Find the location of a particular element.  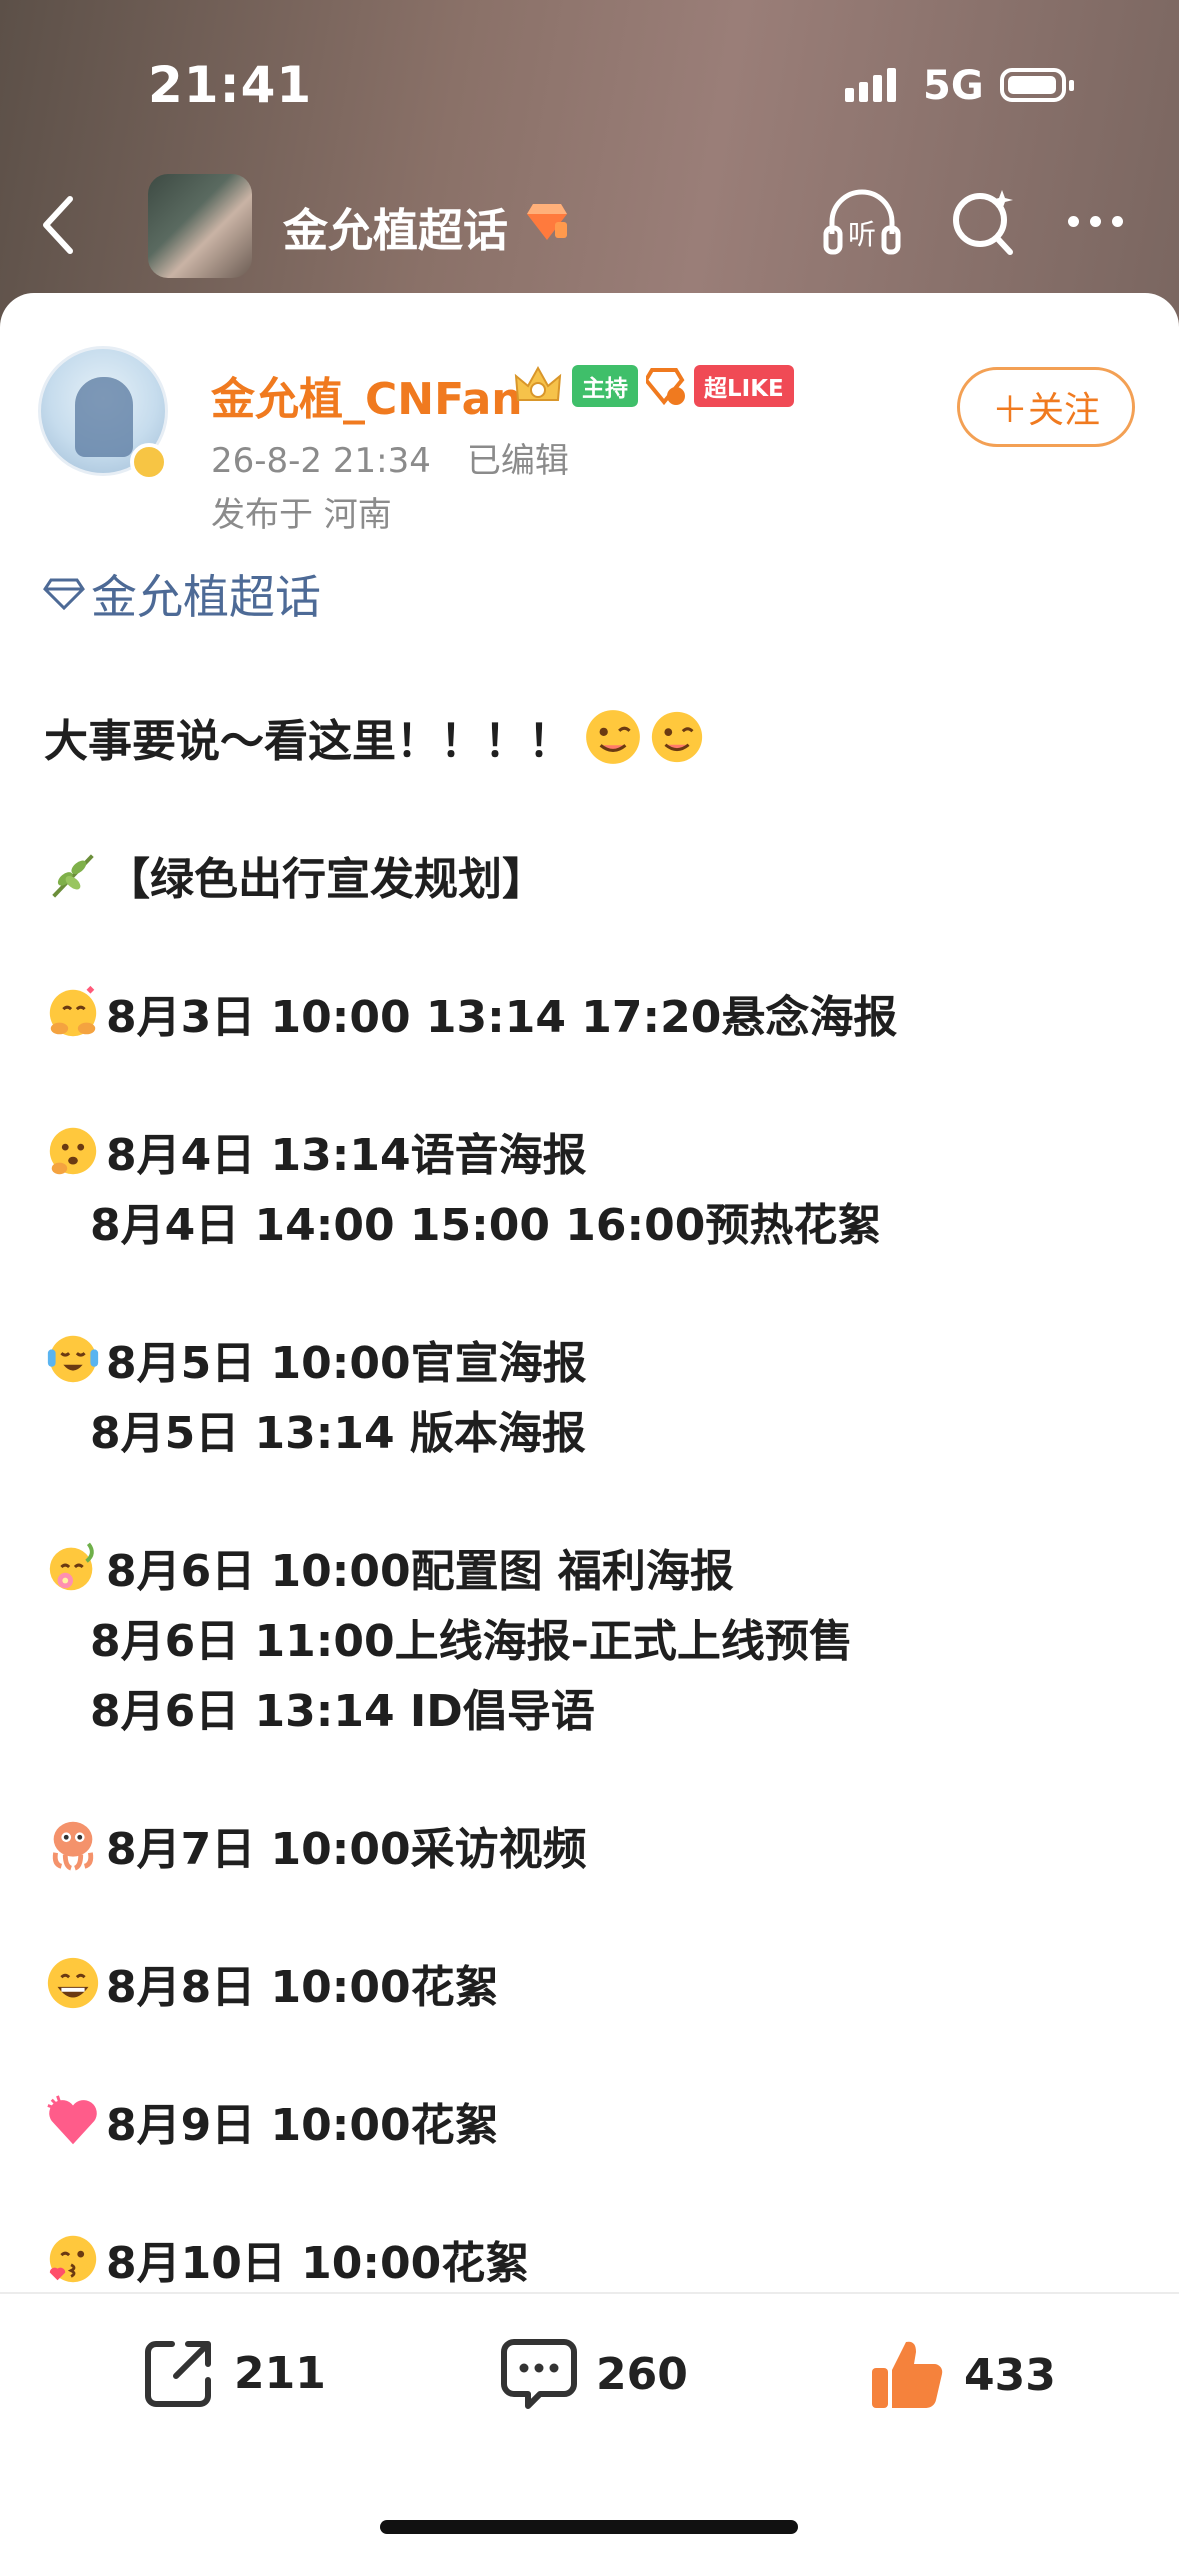

chevron-left-icon is located at coordinates (58, 225).